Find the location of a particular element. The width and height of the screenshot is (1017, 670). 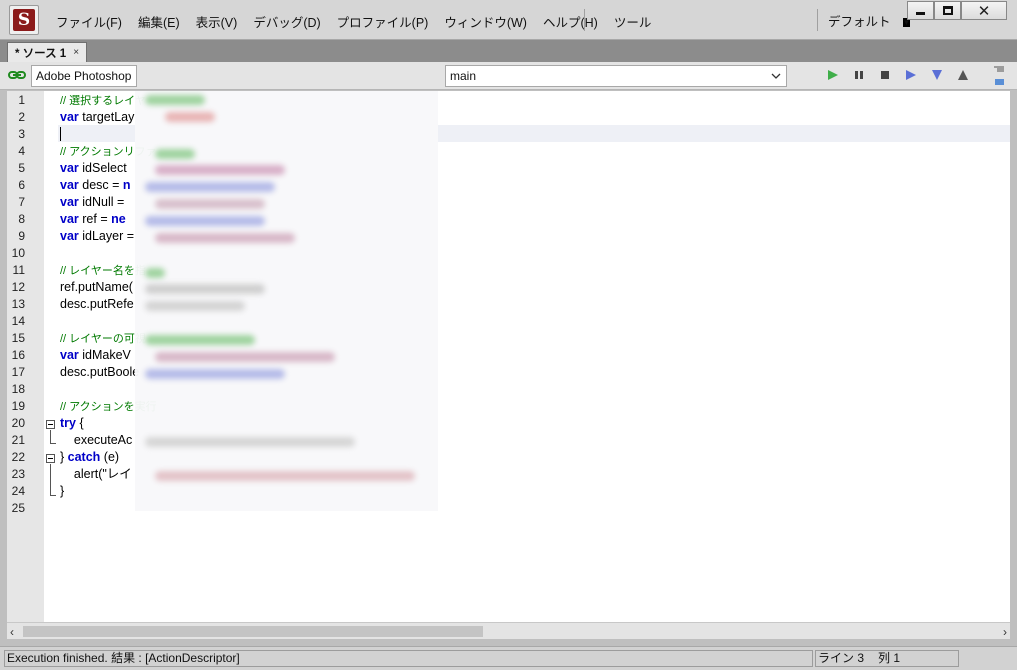

fold-margin is located at coordinates (51, 356).